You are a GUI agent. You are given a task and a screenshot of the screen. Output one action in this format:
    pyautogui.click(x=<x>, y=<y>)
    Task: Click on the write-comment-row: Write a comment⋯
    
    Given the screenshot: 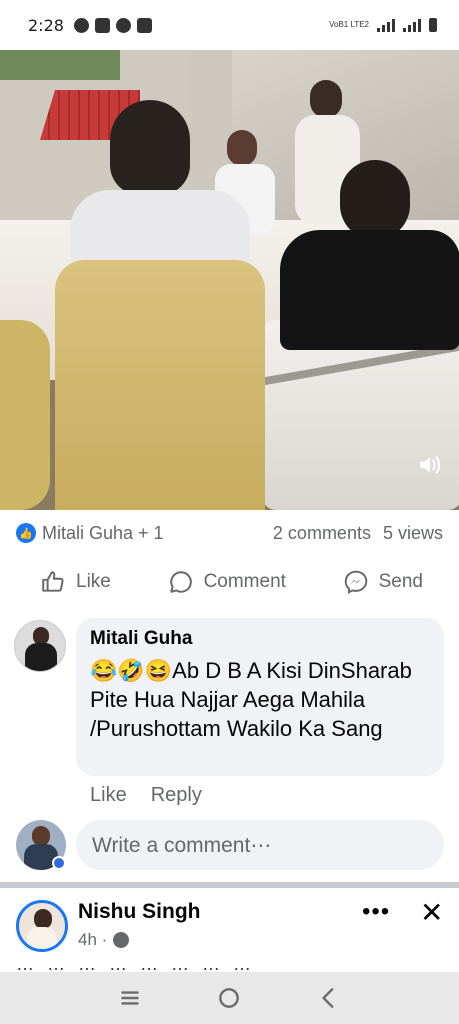 What is the action you would take?
    pyautogui.click(x=234, y=846)
    